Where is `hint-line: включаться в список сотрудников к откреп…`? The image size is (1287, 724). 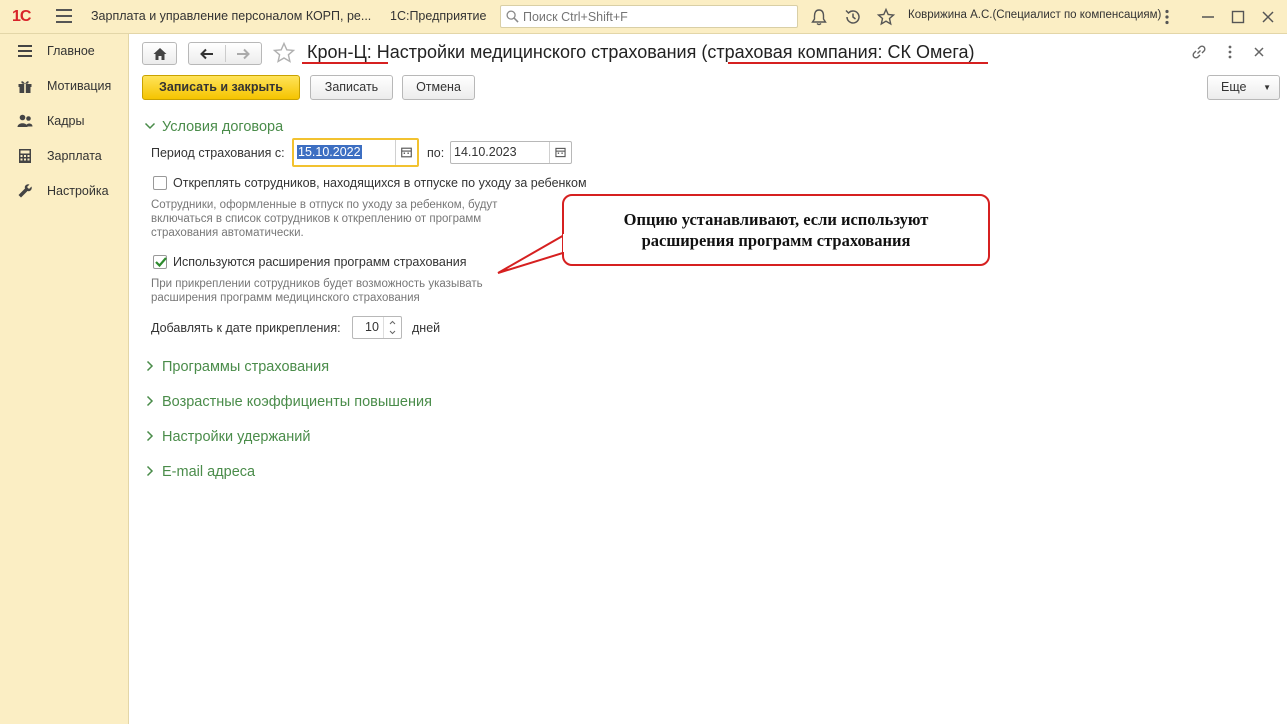 hint-line: включаться в список сотрудников к откреп… is located at coordinates (316, 219).